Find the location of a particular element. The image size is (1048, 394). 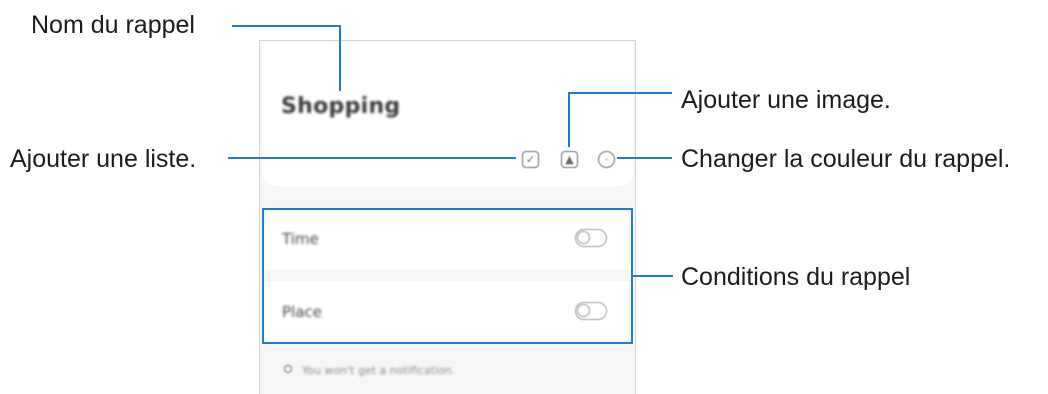

bell-off-icon is located at coordinates (288, 369).